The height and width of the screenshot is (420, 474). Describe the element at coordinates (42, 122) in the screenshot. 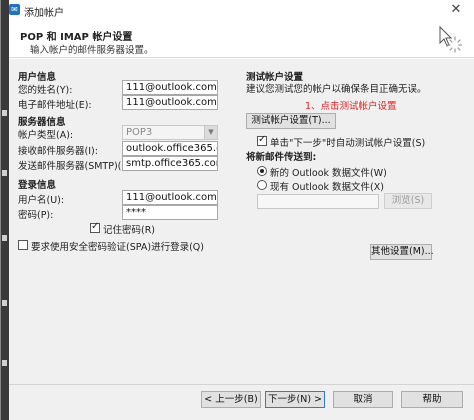

I see `server-info-heading: 服务器信息` at that location.